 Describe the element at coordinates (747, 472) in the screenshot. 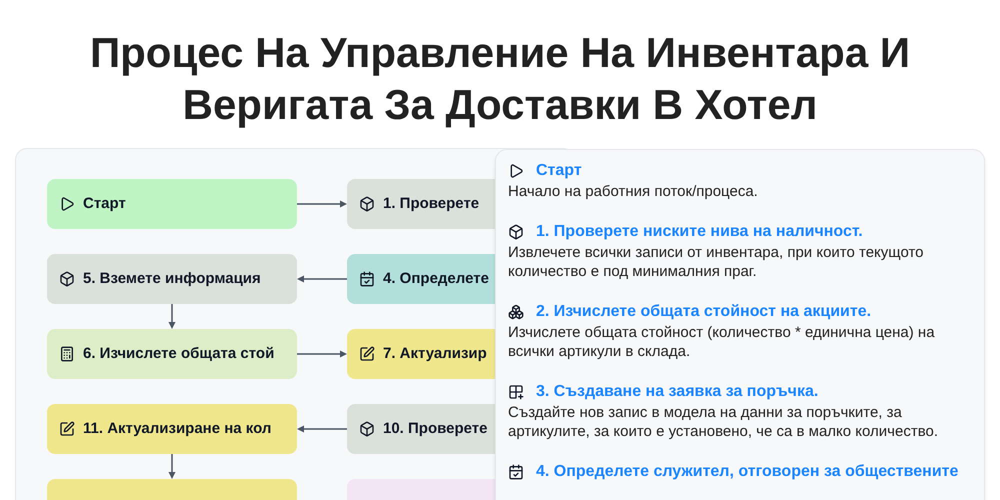

I see `step-title: 4. Определете служител, отговорен за обществените` at that location.